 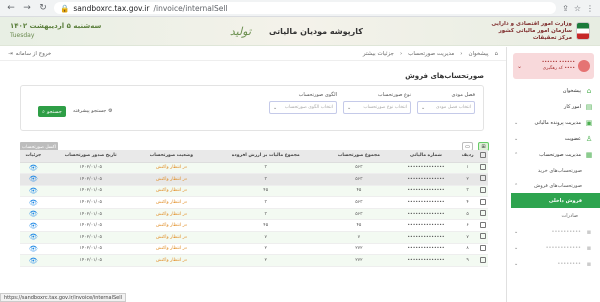 I want to click on invoice-type-filter: نوع صورتحساب ⌄ انتخاب نوع صورتحساب, so click(x=377, y=103).